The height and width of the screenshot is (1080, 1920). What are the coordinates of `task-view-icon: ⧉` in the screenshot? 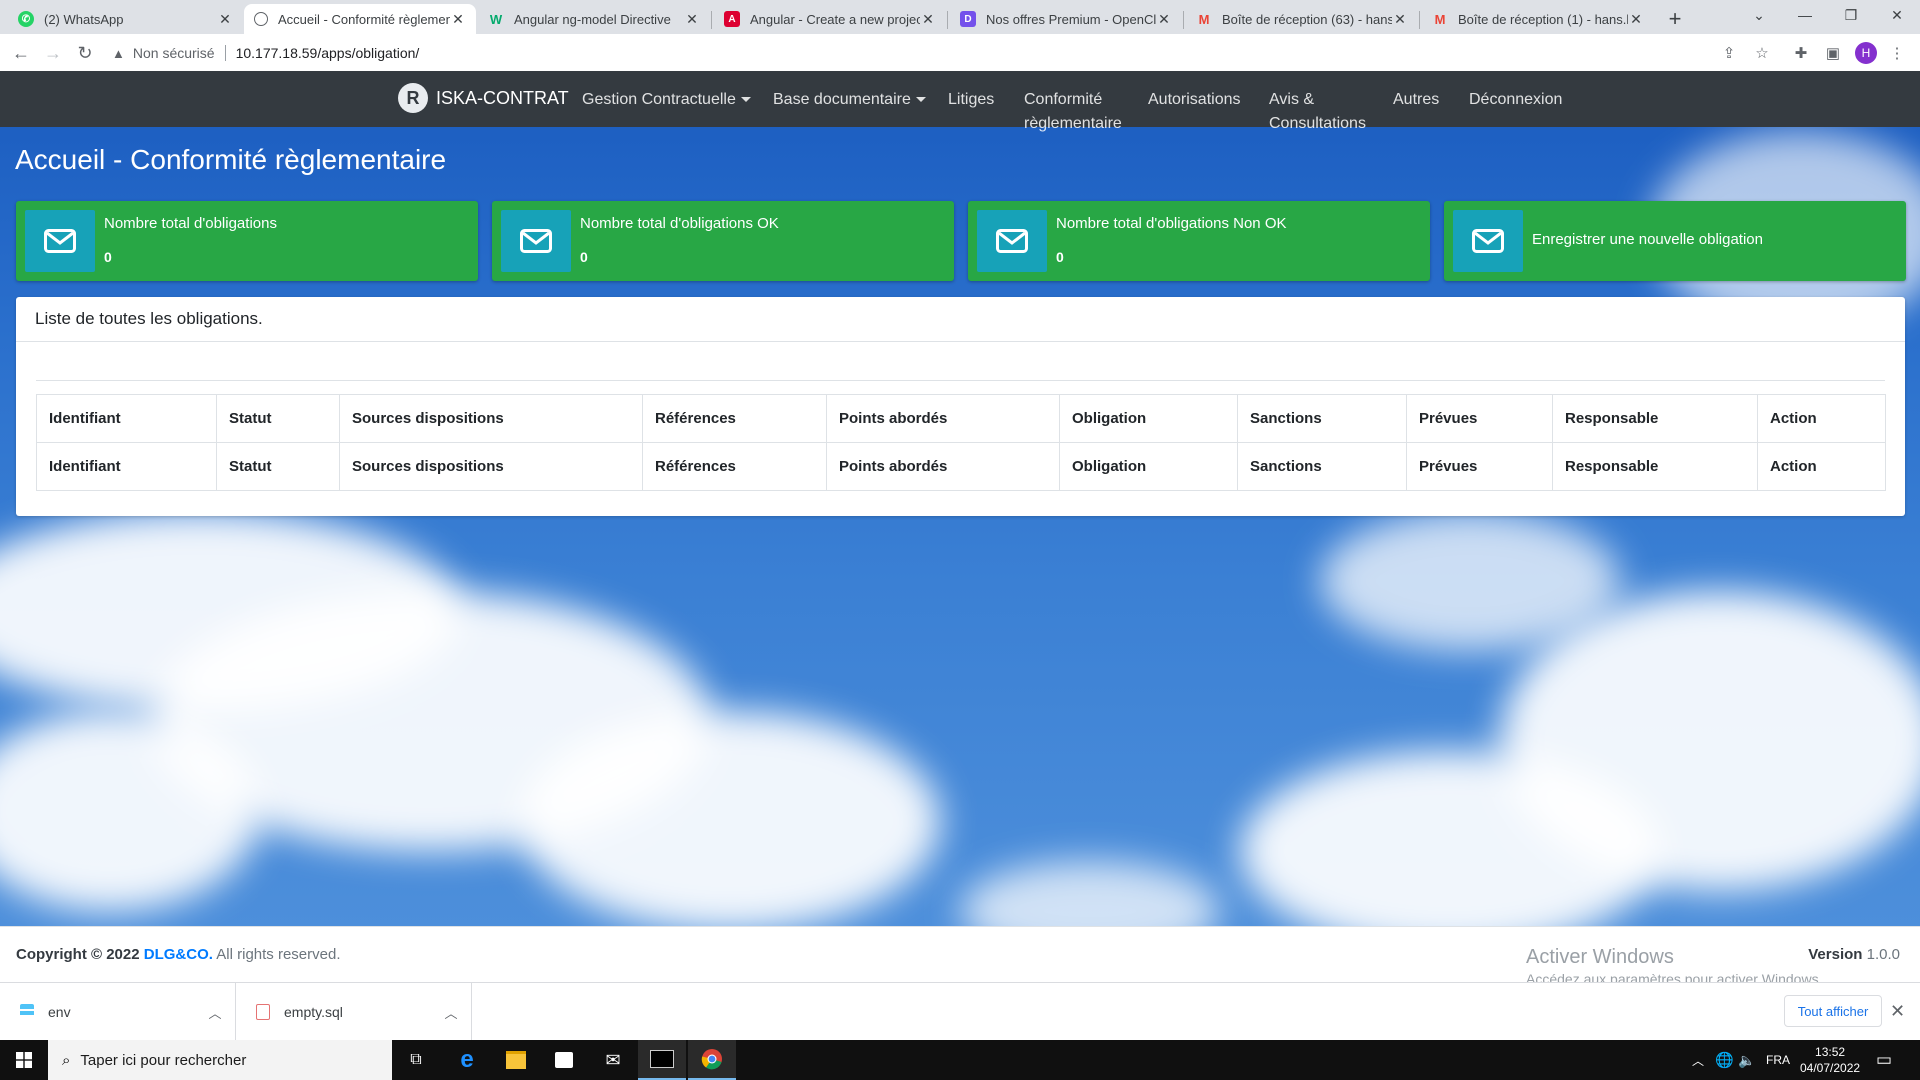 It's located at (416, 1060).